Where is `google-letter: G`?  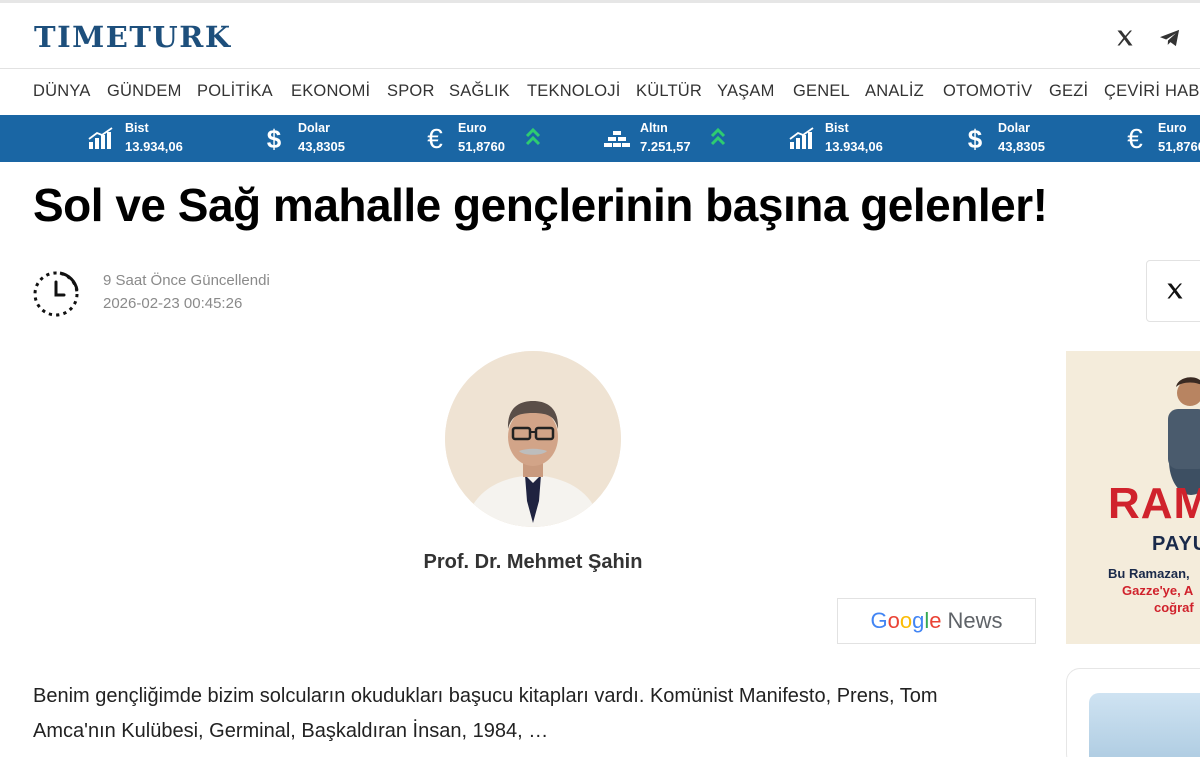
google-letter: G is located at coordinates (879, 620).